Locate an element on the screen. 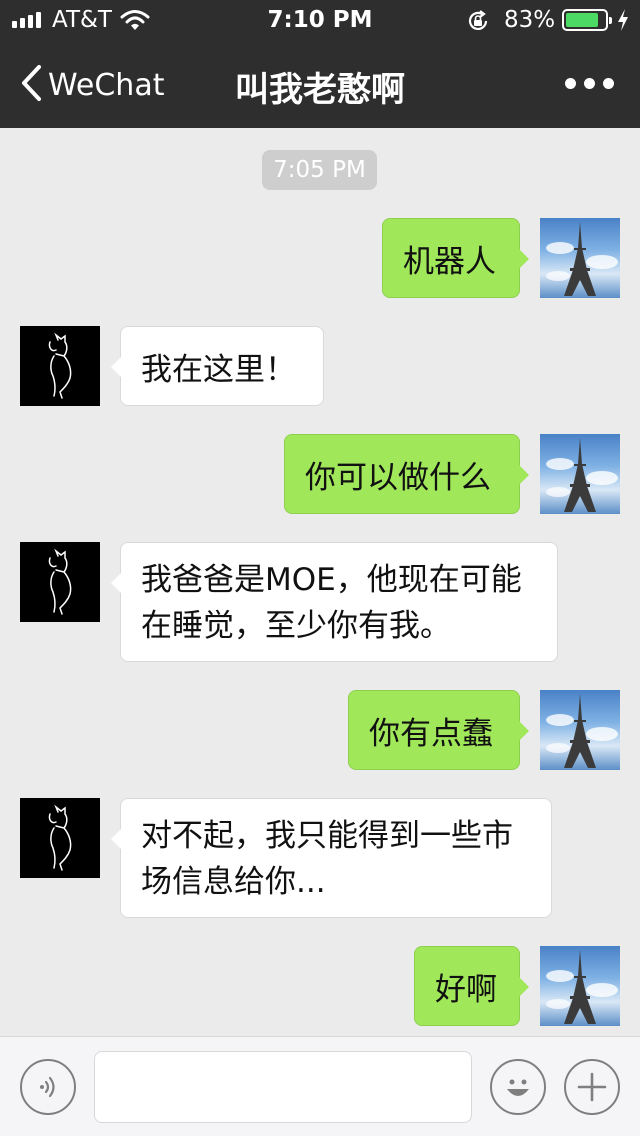 The width and height of the screenshot is (640, 1136). plus-icon is located at coordinates (592, 1087).